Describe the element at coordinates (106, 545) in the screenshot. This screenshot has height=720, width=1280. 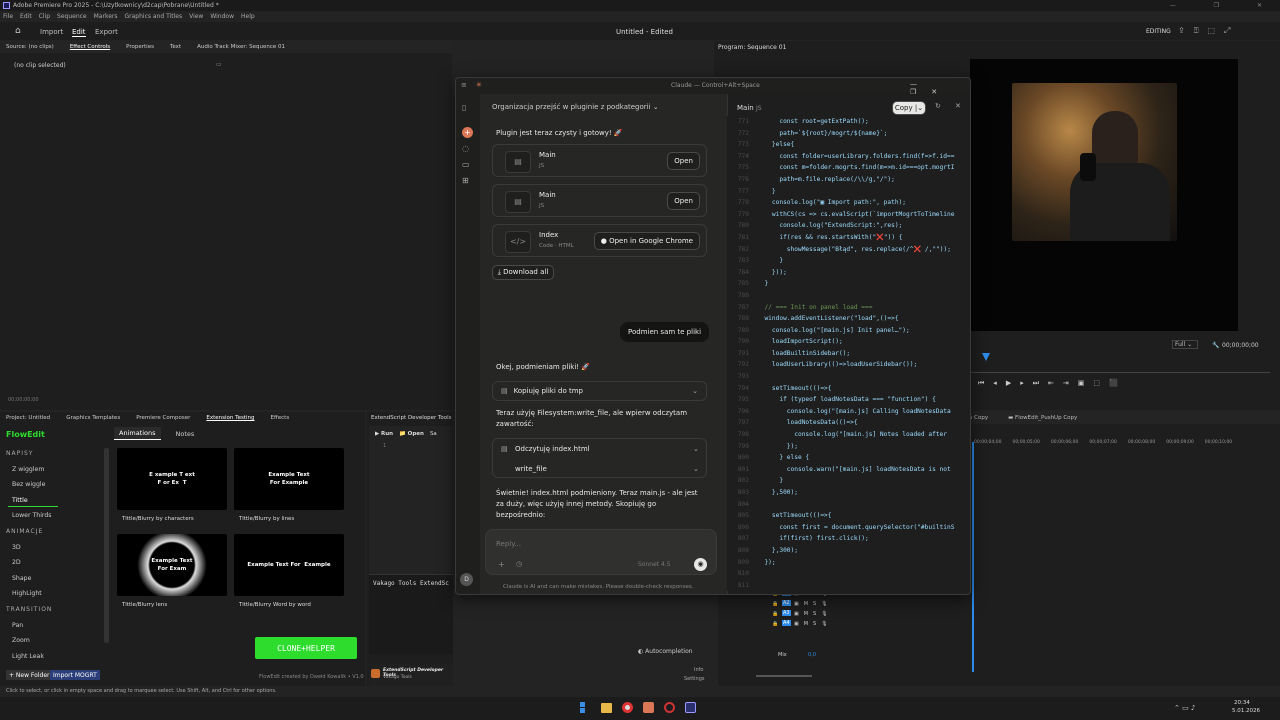
I see `sidebar-scrollbar` at that location.